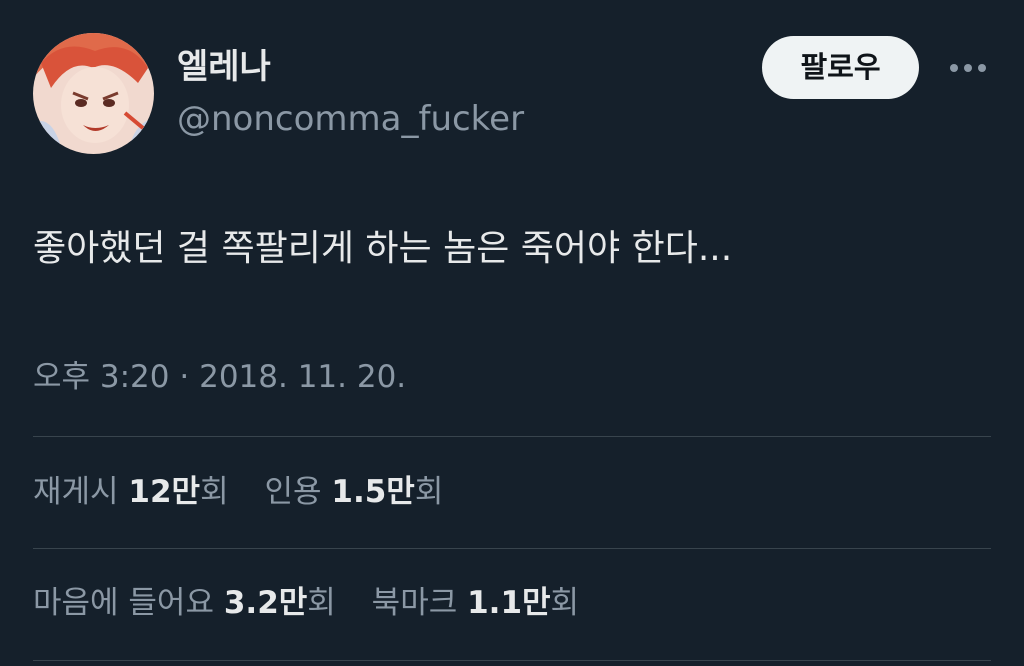 The image size is (1024, 666). What do you see at coordinates (251, 492) in the screenshot?
I see `stats-row-shares: 재게시 12만회 인용 1.5만회` at bounding box center [251, 492].